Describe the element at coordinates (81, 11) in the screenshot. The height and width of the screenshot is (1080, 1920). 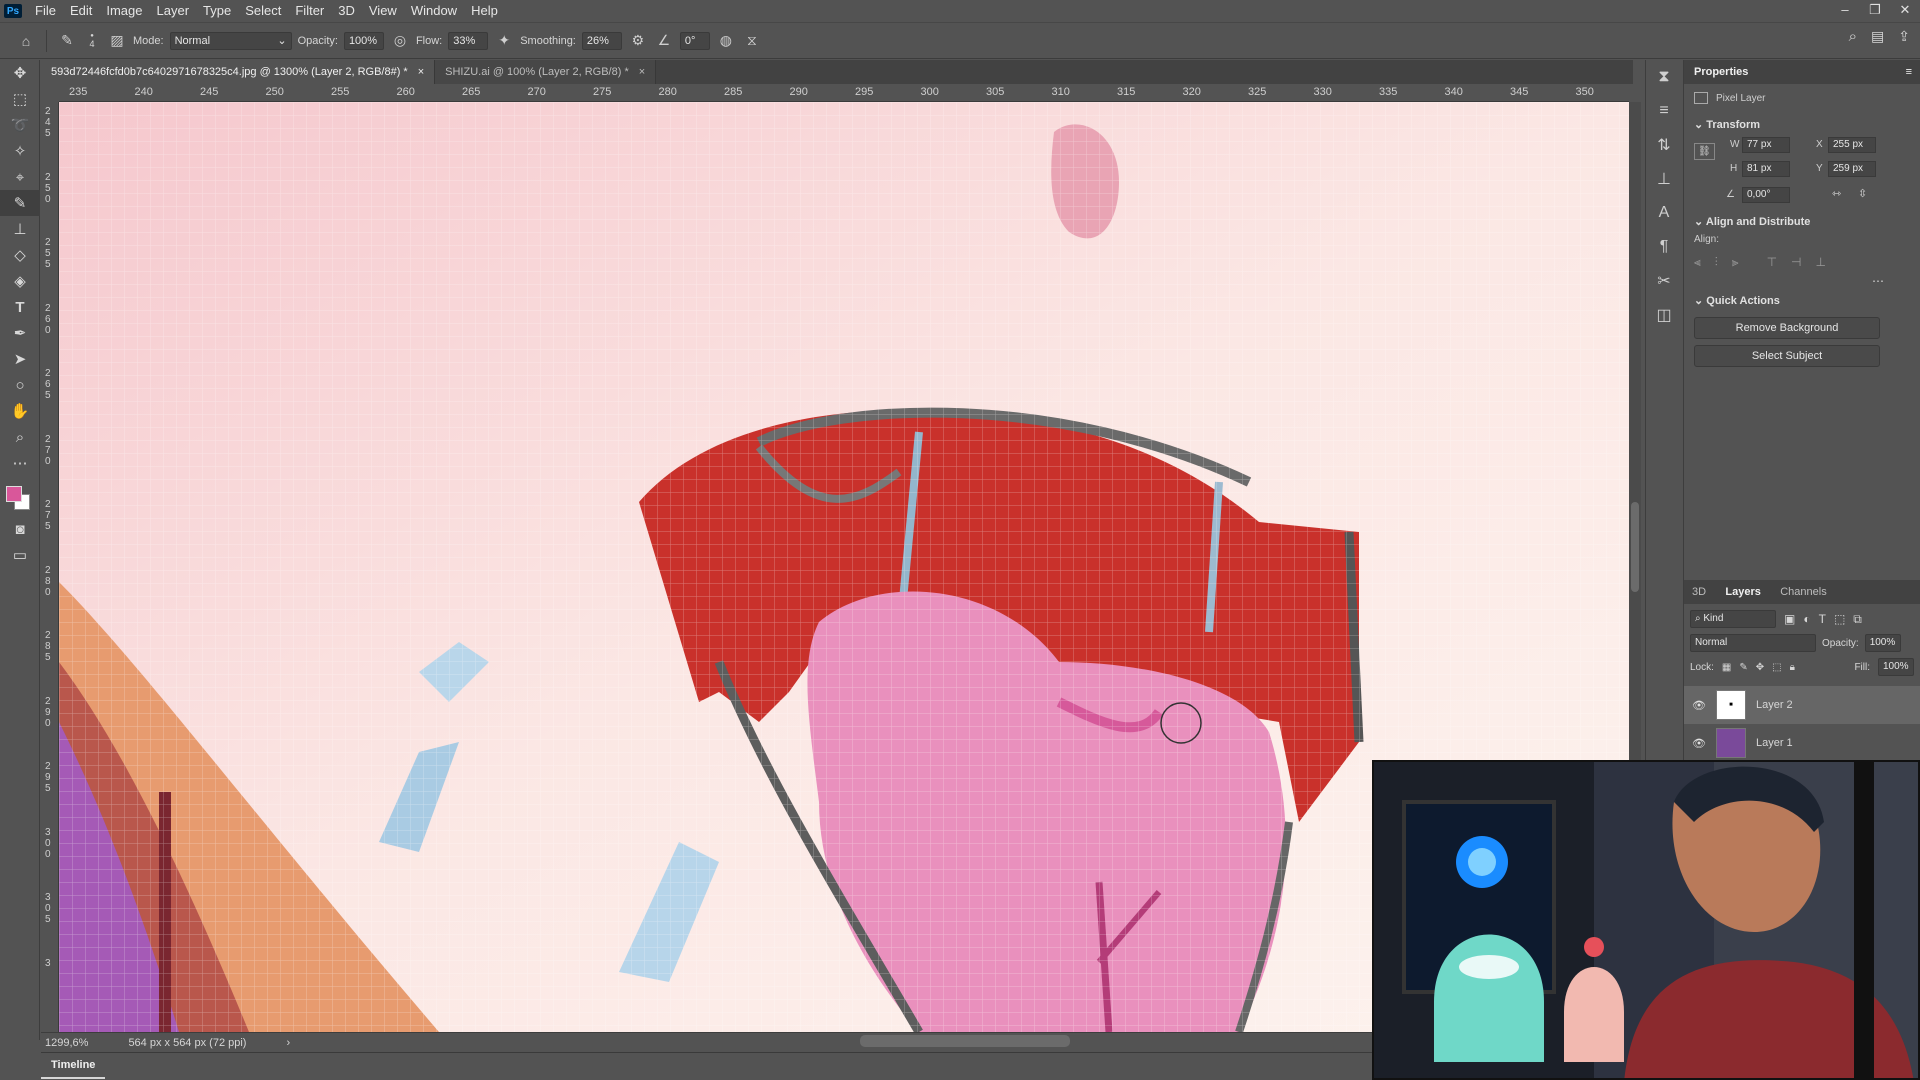
I see `menu-edit: Edit` at that location.